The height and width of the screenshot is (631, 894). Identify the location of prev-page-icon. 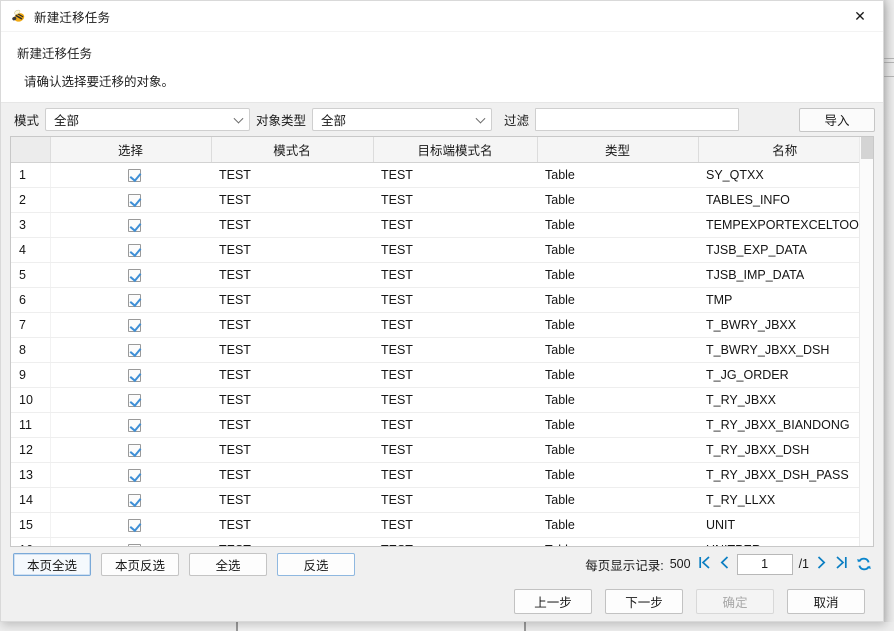
(724, 564).